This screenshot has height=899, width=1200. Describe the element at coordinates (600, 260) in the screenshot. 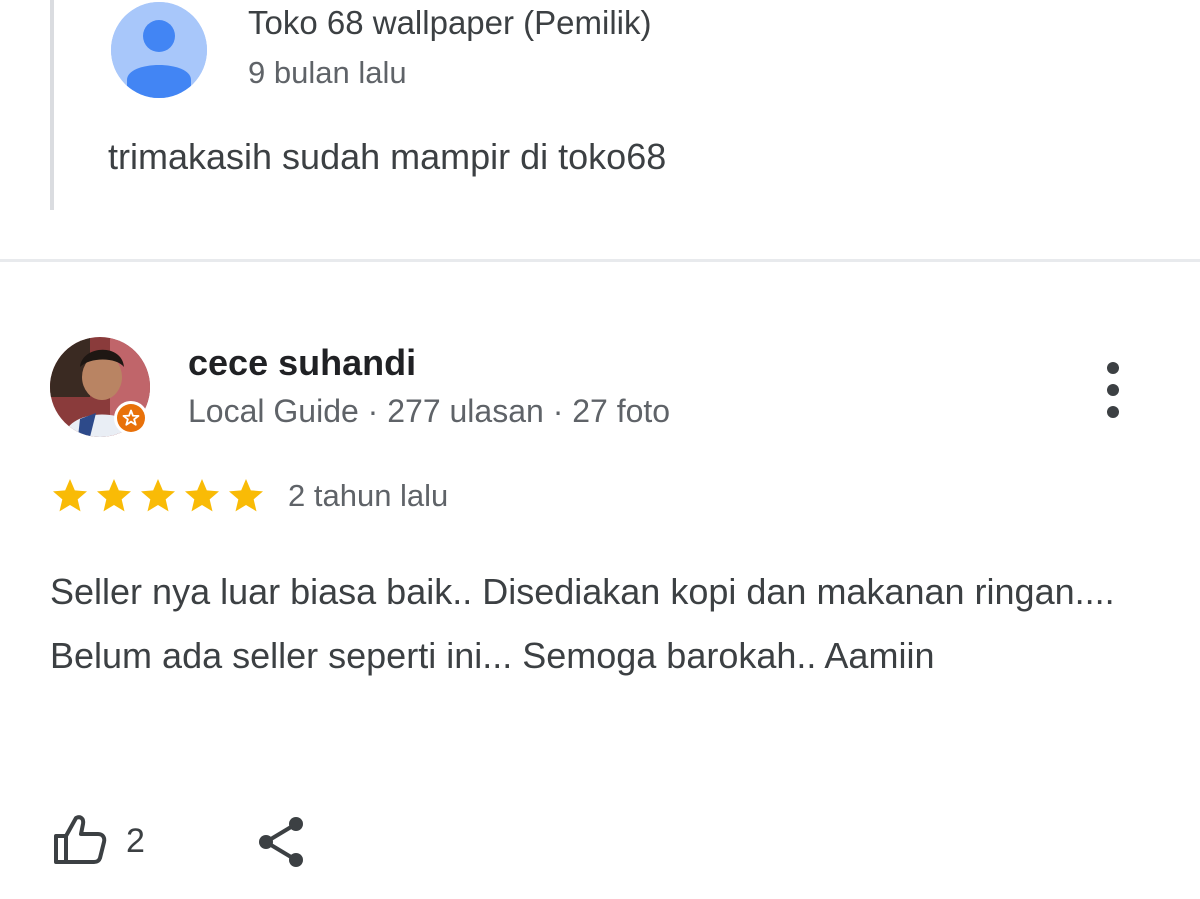

I see `divider` at that location.